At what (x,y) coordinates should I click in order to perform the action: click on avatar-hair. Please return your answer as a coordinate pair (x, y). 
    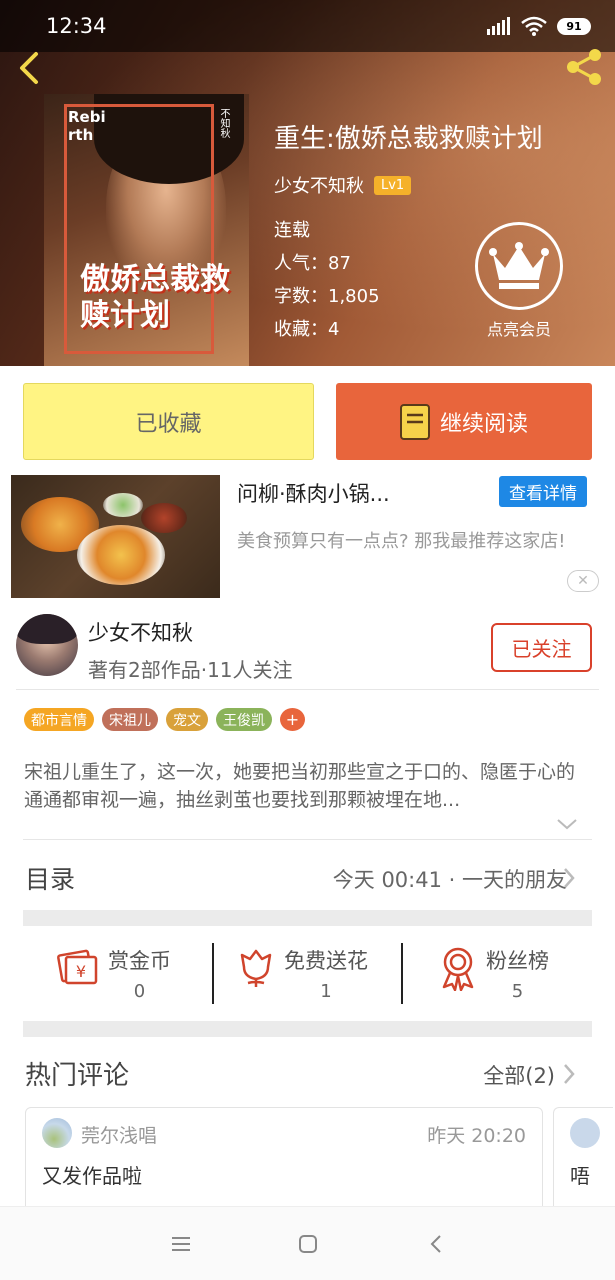
    Looking at the image, I should click on (47, 629).